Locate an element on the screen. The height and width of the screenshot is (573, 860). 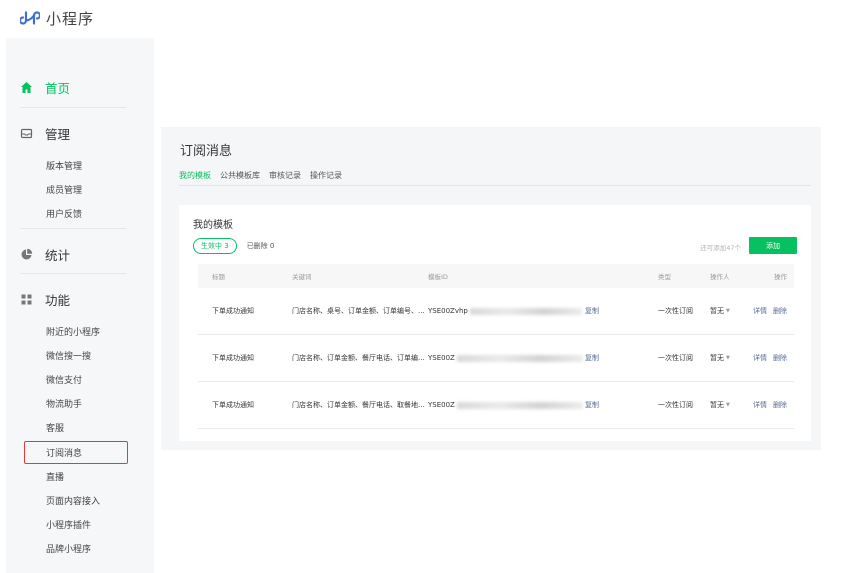
panel-title: 我的模板 is located at coordinates (213, 225).